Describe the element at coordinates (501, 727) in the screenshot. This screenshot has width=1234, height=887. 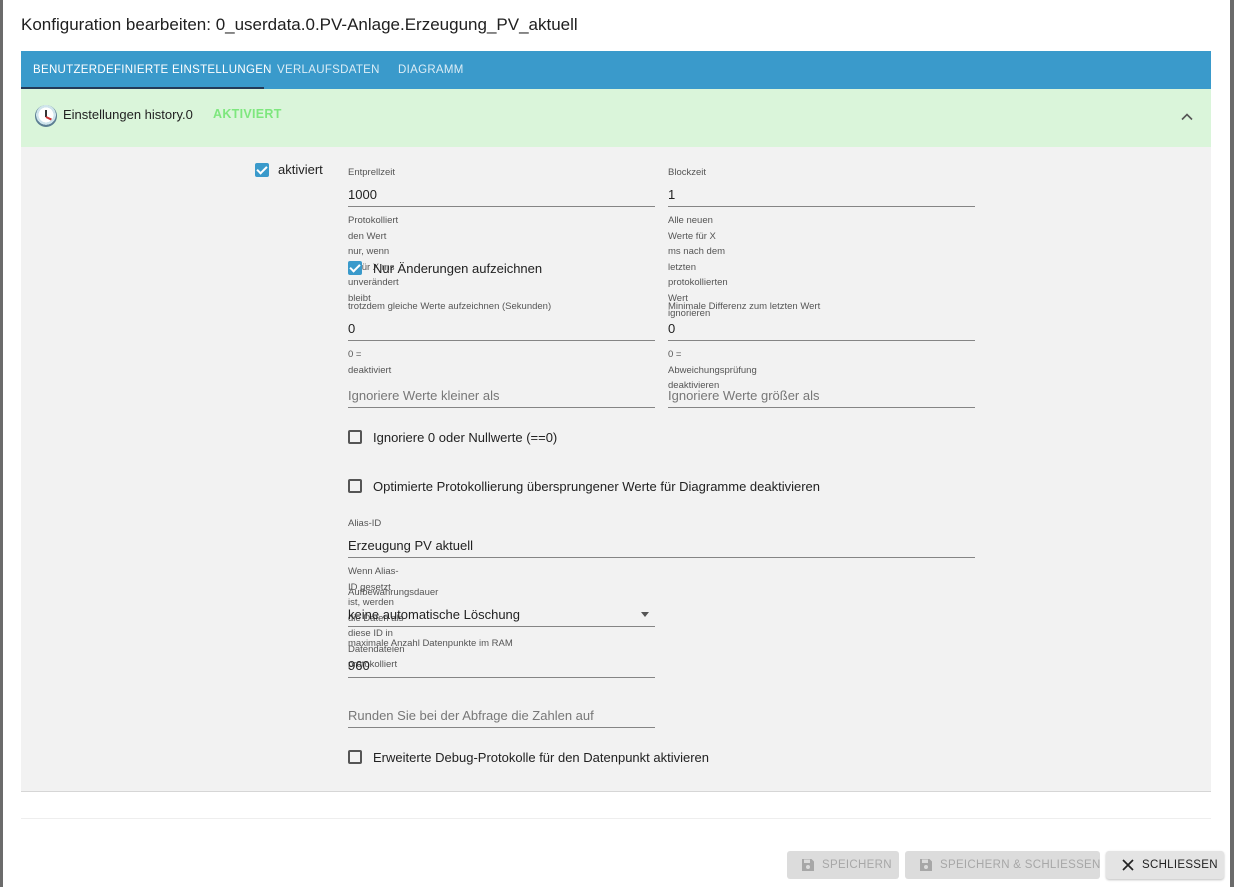
I see `round-underline` at that location.